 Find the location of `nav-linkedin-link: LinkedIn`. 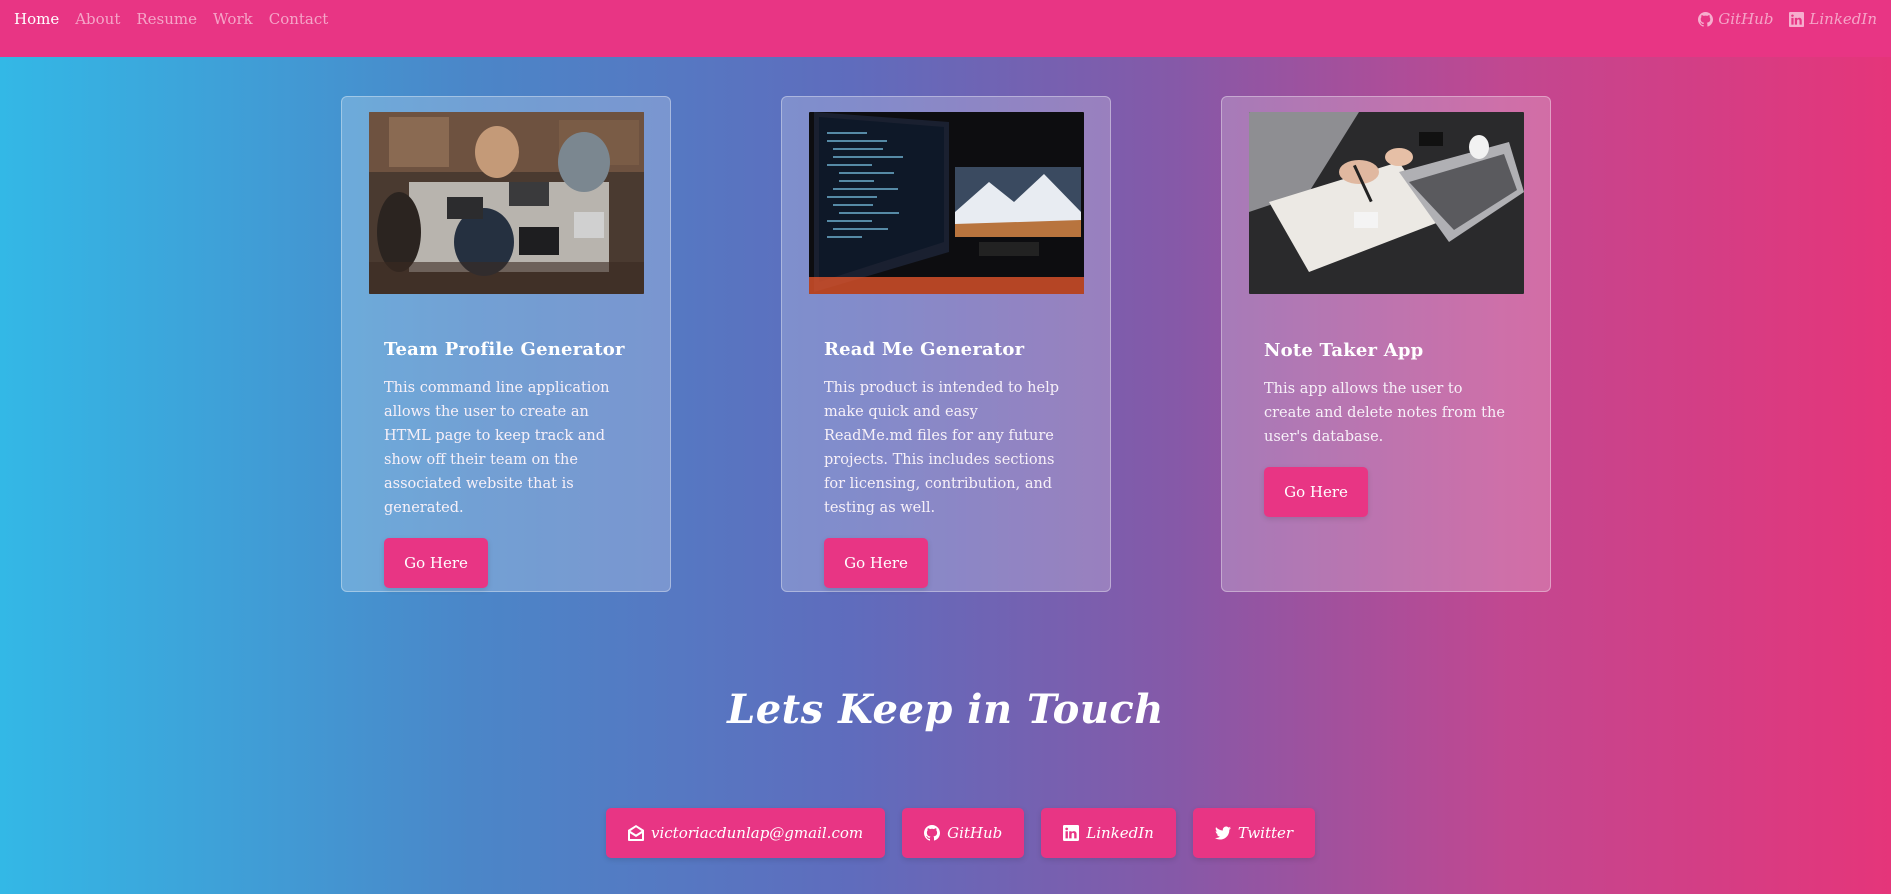

nav-linkedin-link: LinkedIn is located at coordinates (1833, 19).